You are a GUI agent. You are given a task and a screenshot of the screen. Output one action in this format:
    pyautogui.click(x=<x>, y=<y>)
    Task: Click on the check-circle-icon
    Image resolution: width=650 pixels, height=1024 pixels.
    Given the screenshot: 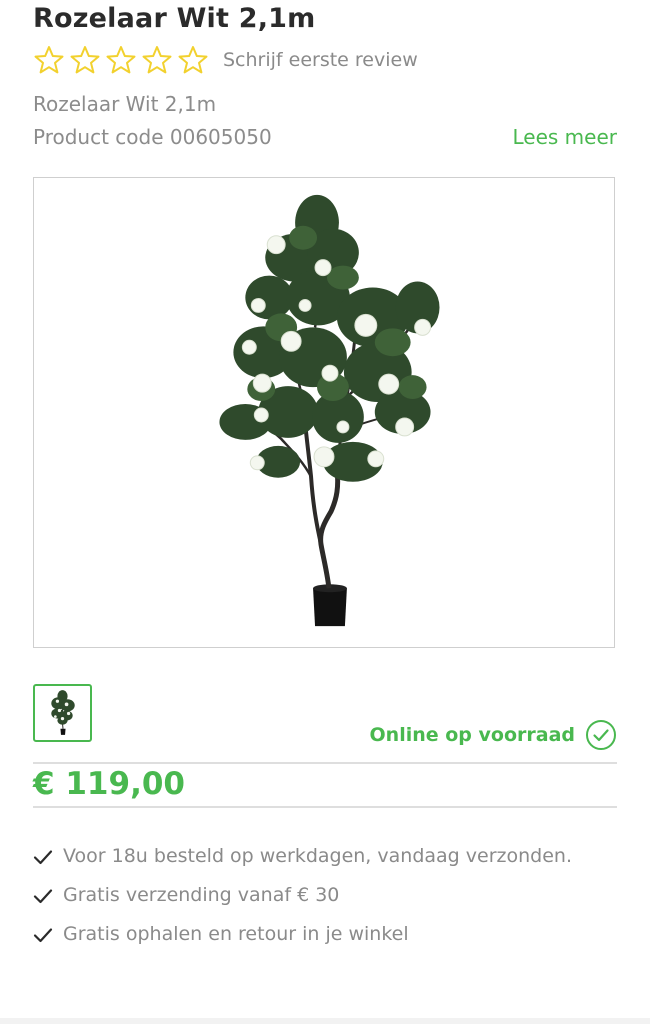 What is the action you would take?
    pyautogui.click(x=601, y=735)
    